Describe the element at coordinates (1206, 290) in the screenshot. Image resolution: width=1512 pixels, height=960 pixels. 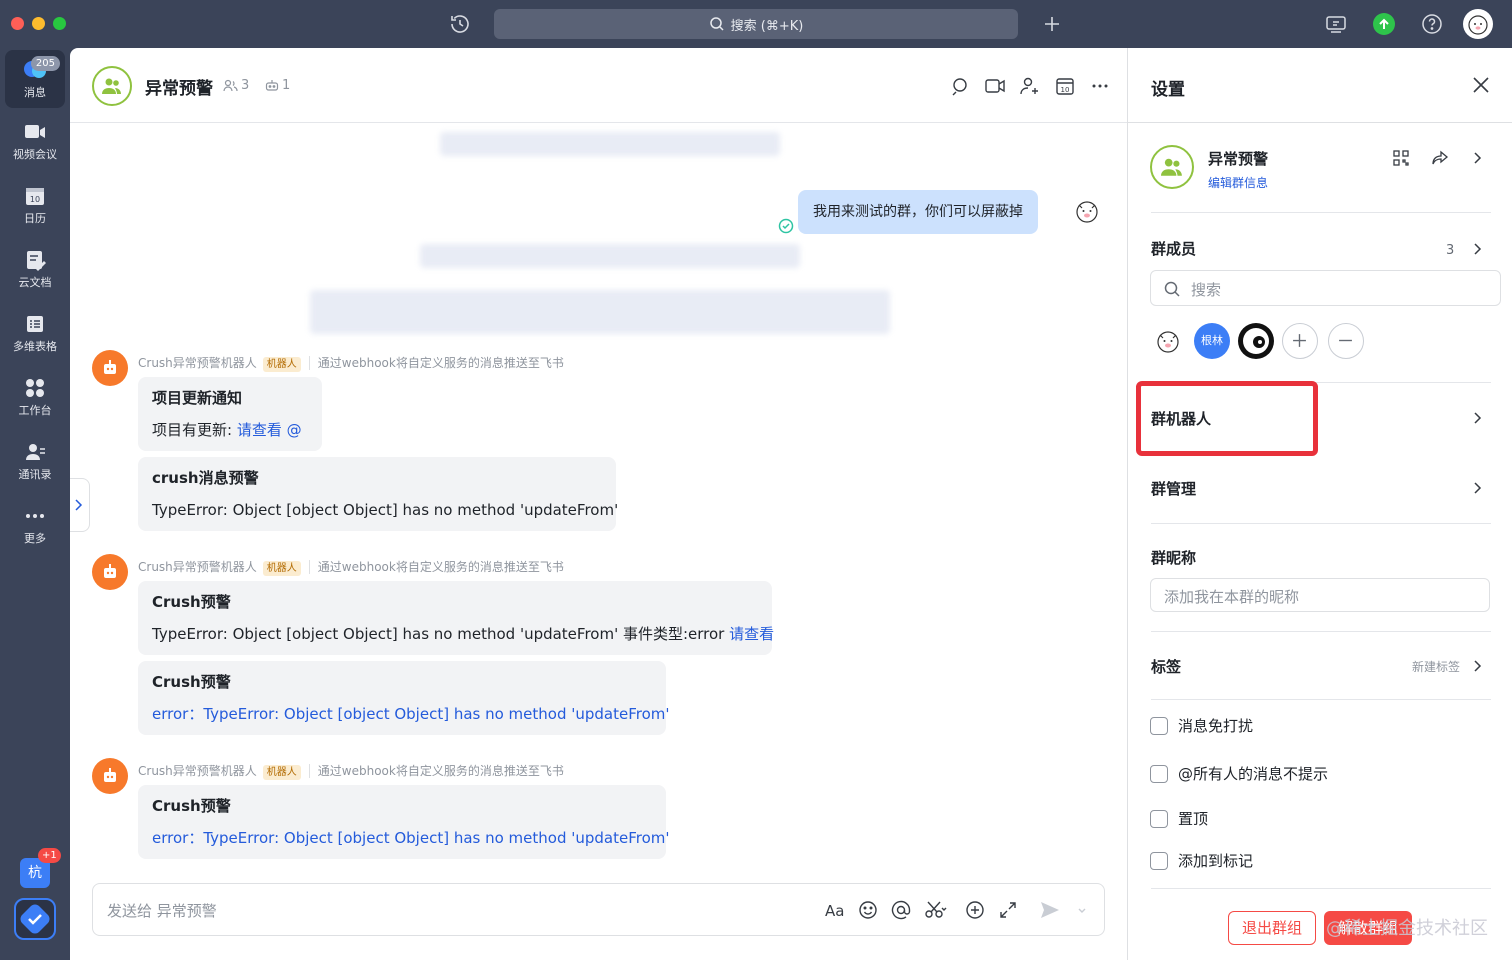
I see `member-search-placeholder: 搜索` at that location.